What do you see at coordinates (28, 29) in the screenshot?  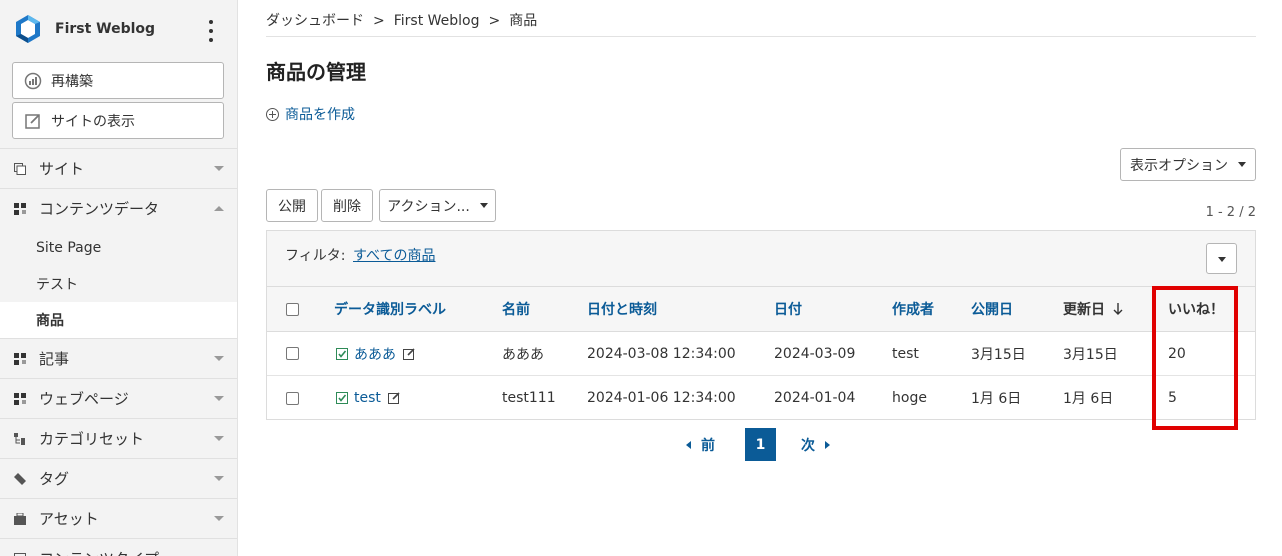 I see `movable-type-logo-icon` at bounding box center [28, 29].